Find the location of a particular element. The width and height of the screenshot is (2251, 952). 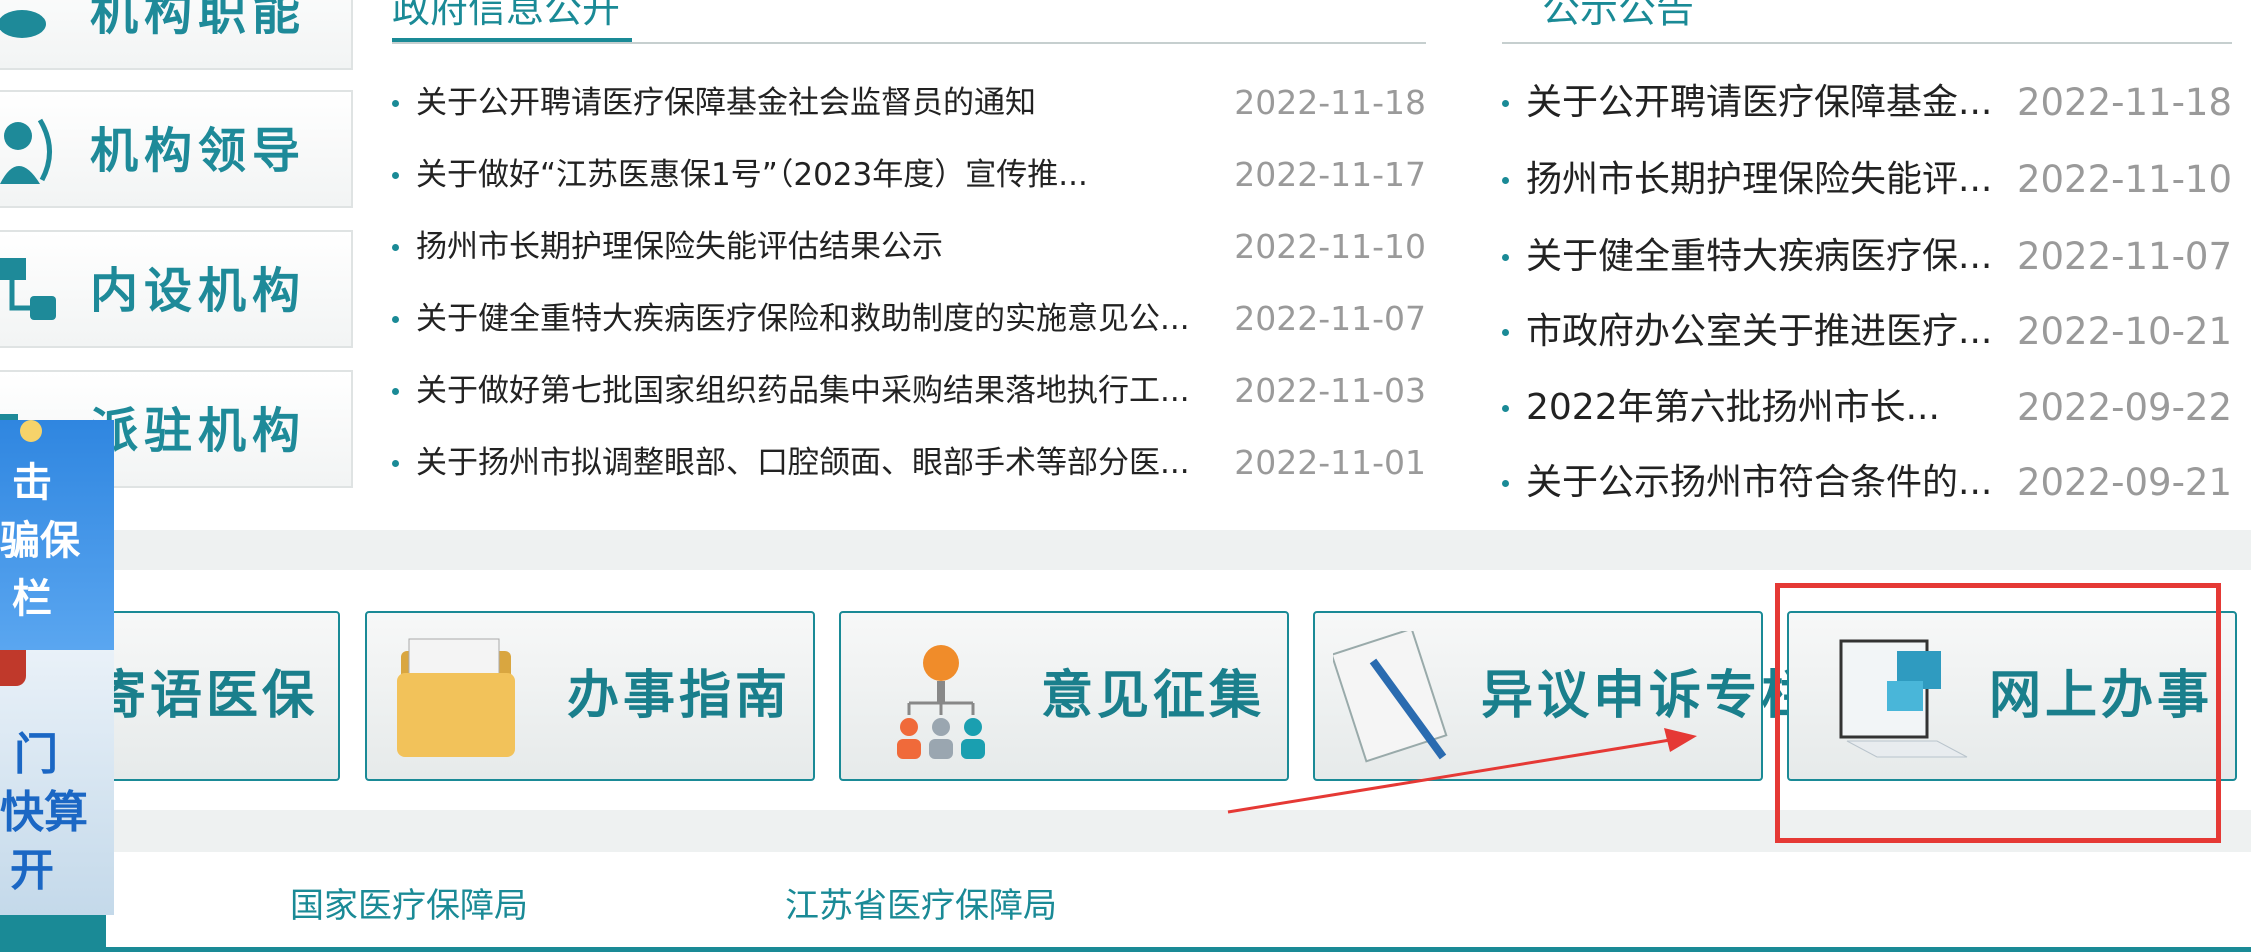

org-chart-icon is located at coordinates (28, 289).